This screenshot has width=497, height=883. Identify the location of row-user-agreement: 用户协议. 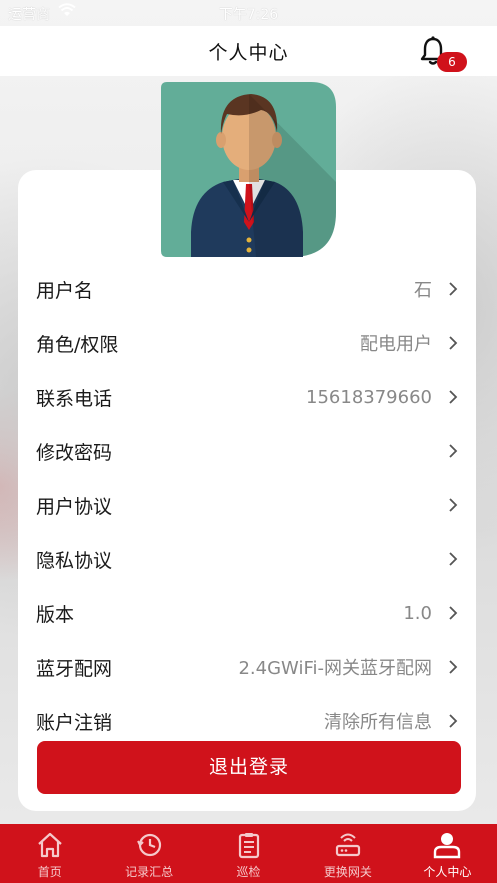
(247, 505).